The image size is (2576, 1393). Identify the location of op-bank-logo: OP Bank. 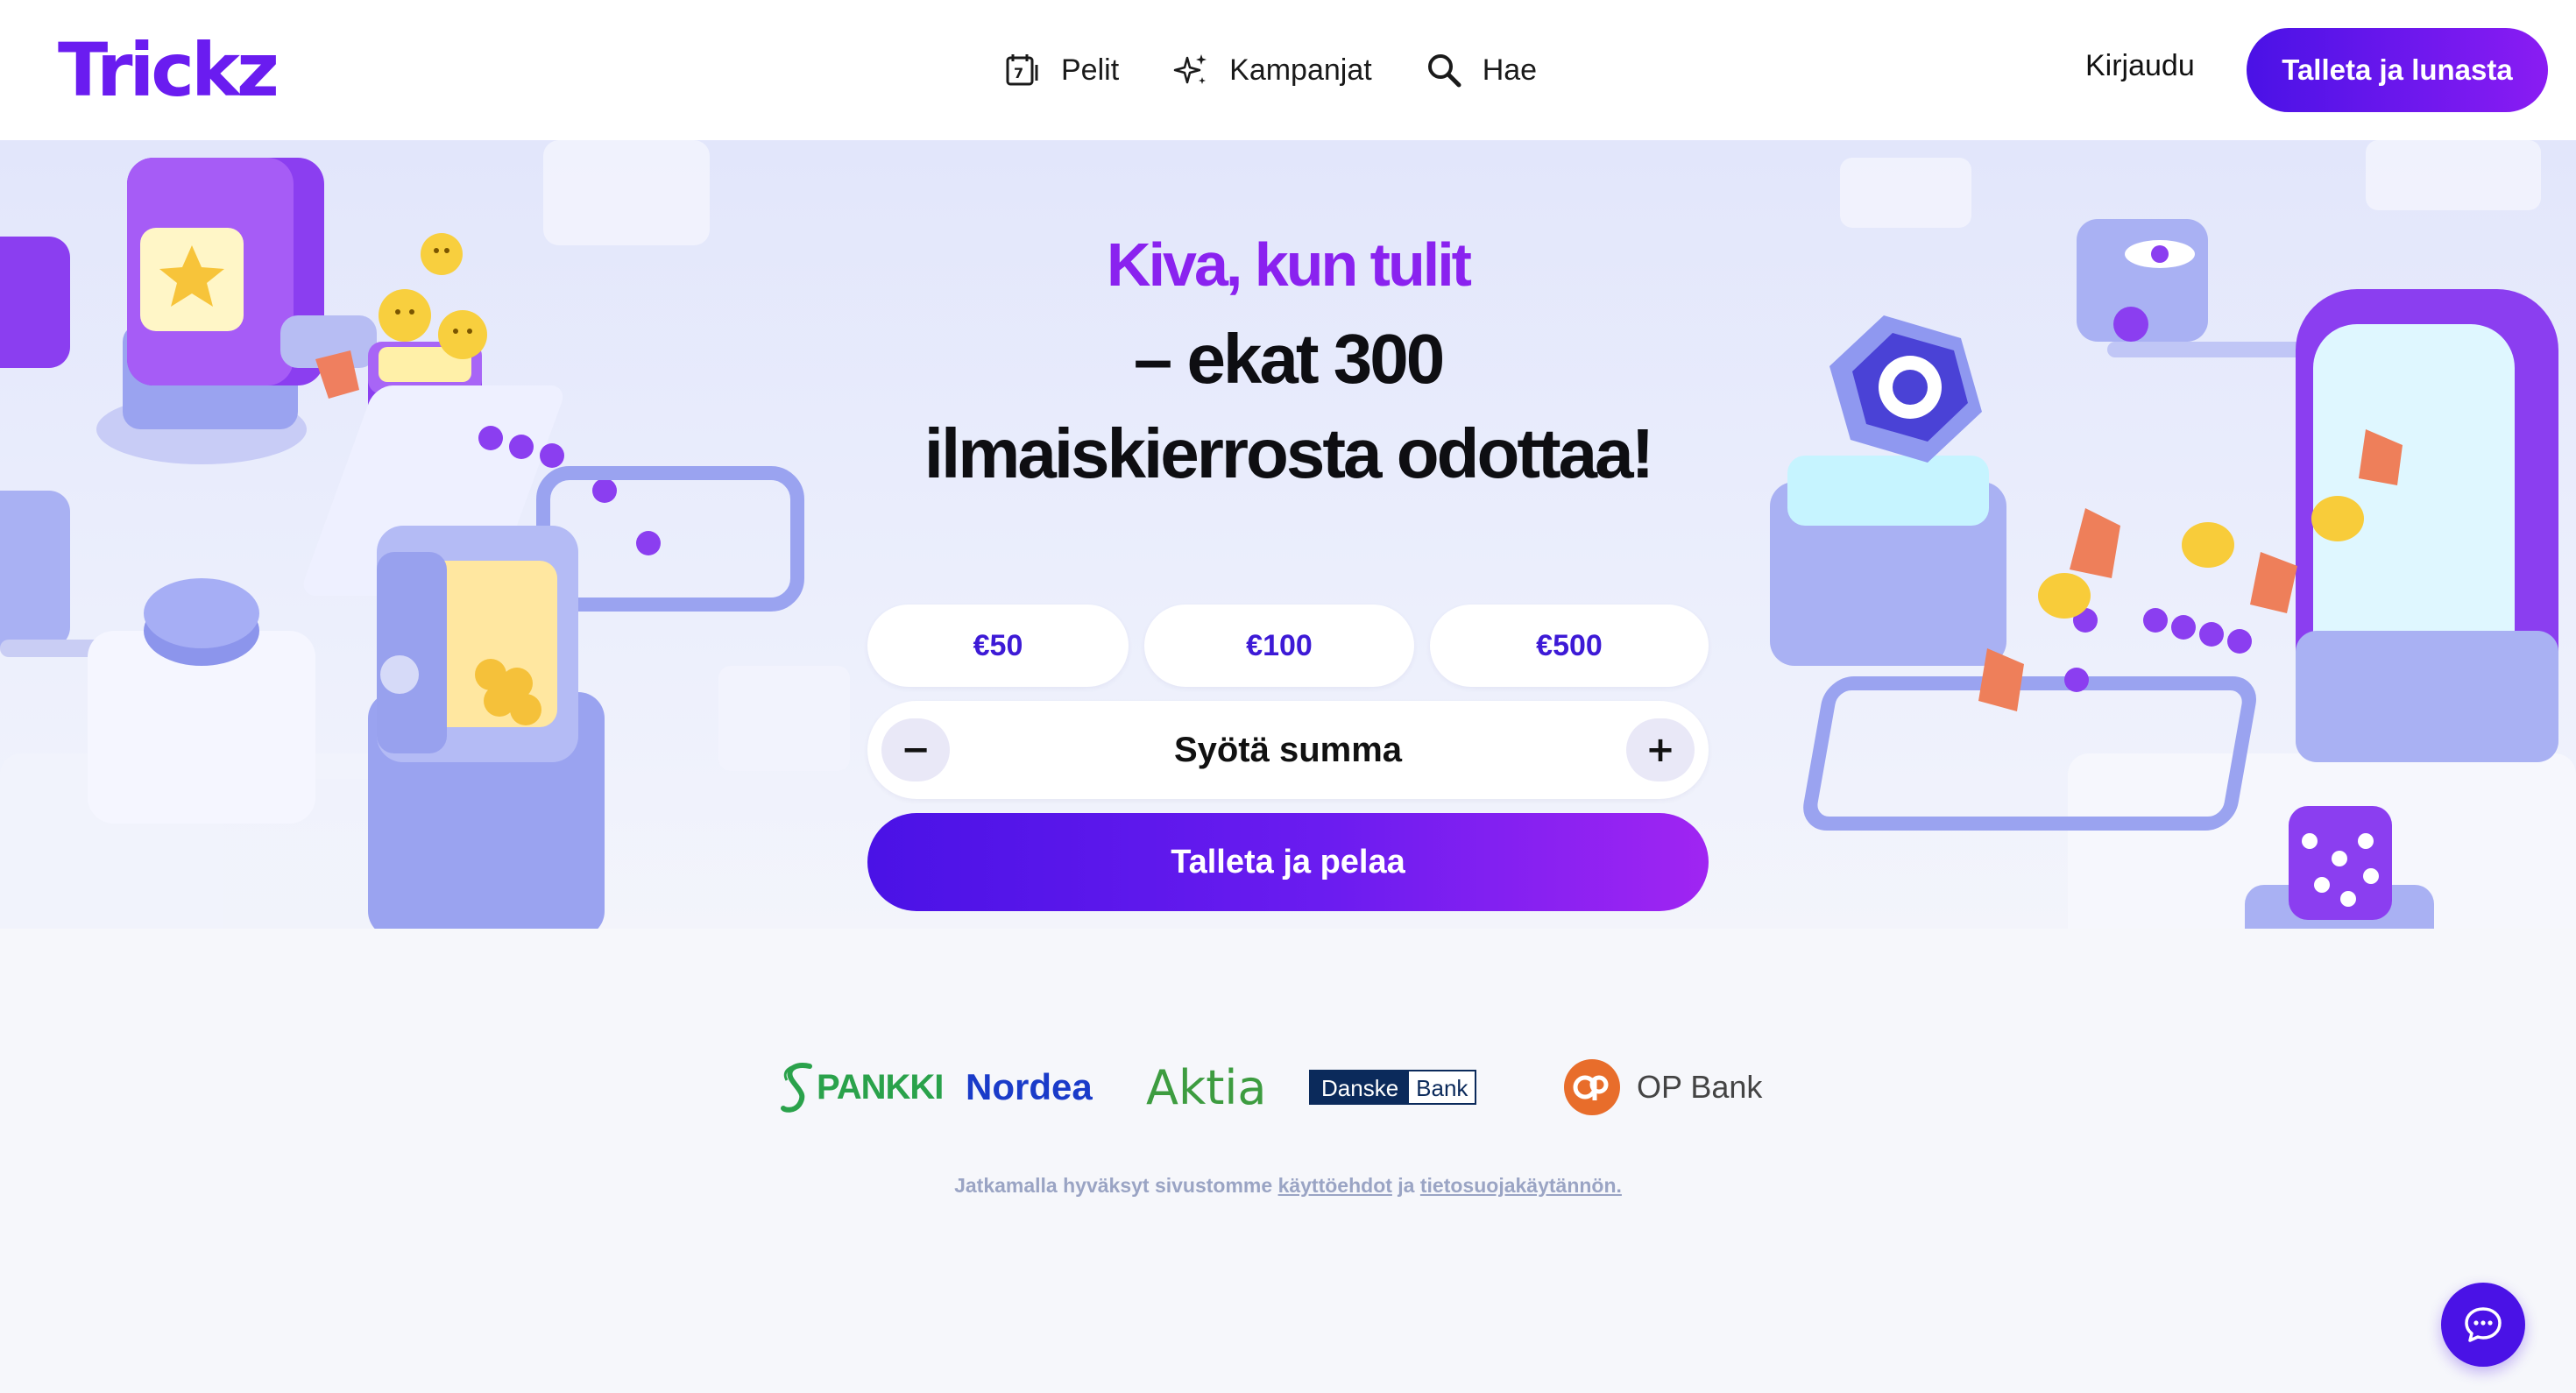
(1662, 1087).